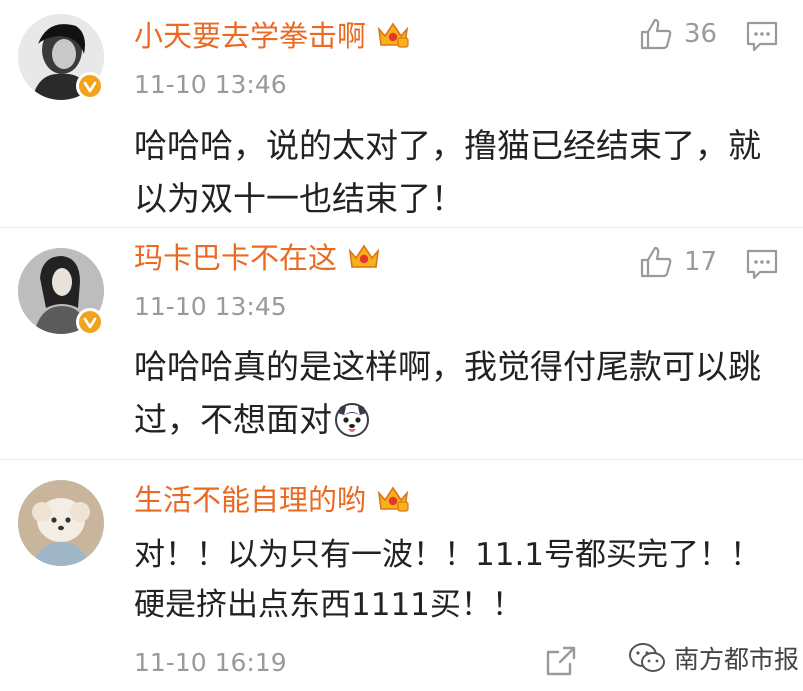 The height and width of the screenshot is (691, 803). I want to click on dog-face-emoji-icon, so click(352, 420).